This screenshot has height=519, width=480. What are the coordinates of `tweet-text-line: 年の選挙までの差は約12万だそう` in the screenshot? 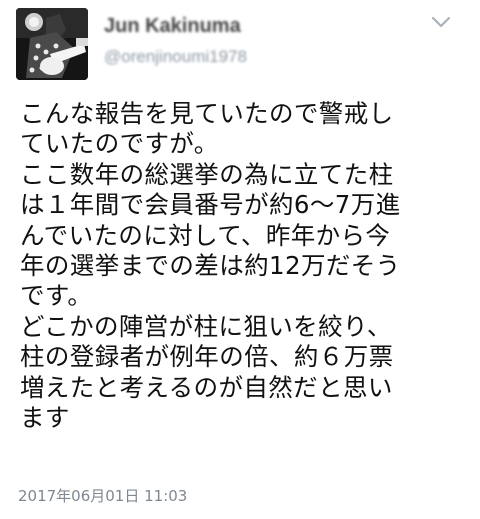 It's located at (210, 265).